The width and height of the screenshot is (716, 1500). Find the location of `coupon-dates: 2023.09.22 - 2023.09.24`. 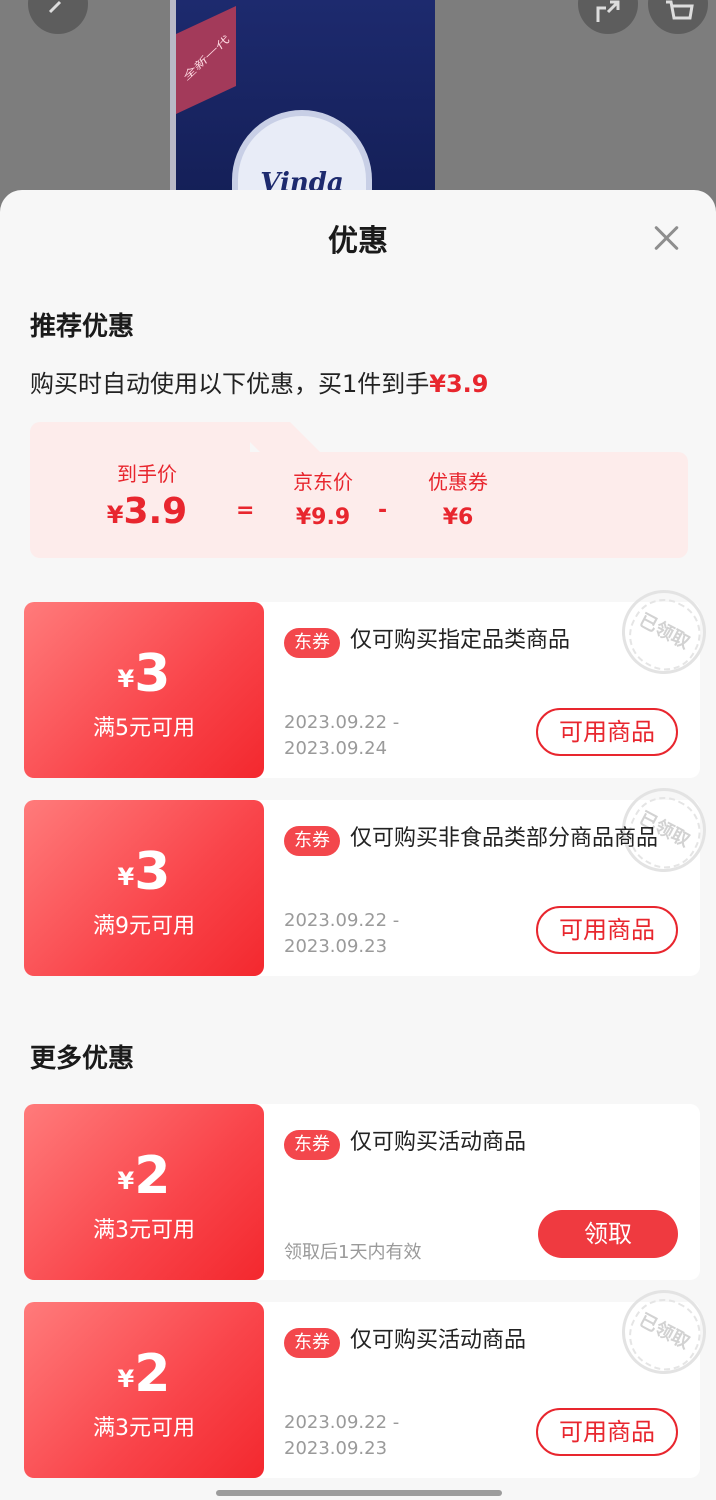

coupon-dates: 2023.09.22 - 2023.09.24 is located at coordinates (342, 735).